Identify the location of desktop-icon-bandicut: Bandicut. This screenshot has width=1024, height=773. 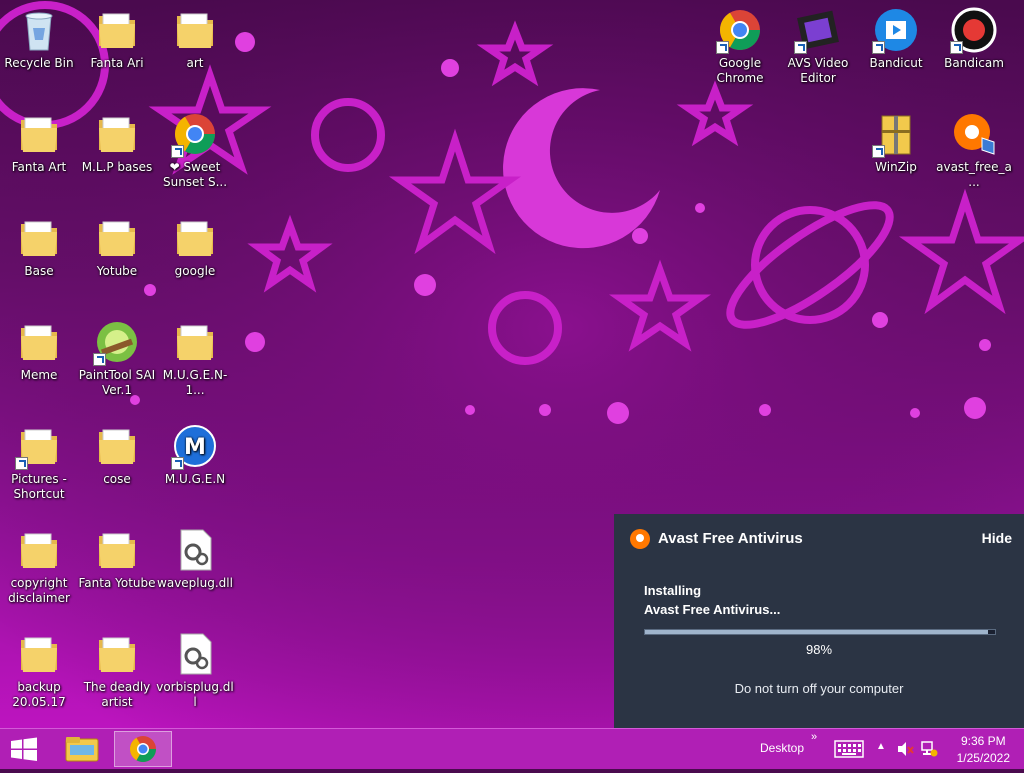
(896, 52).